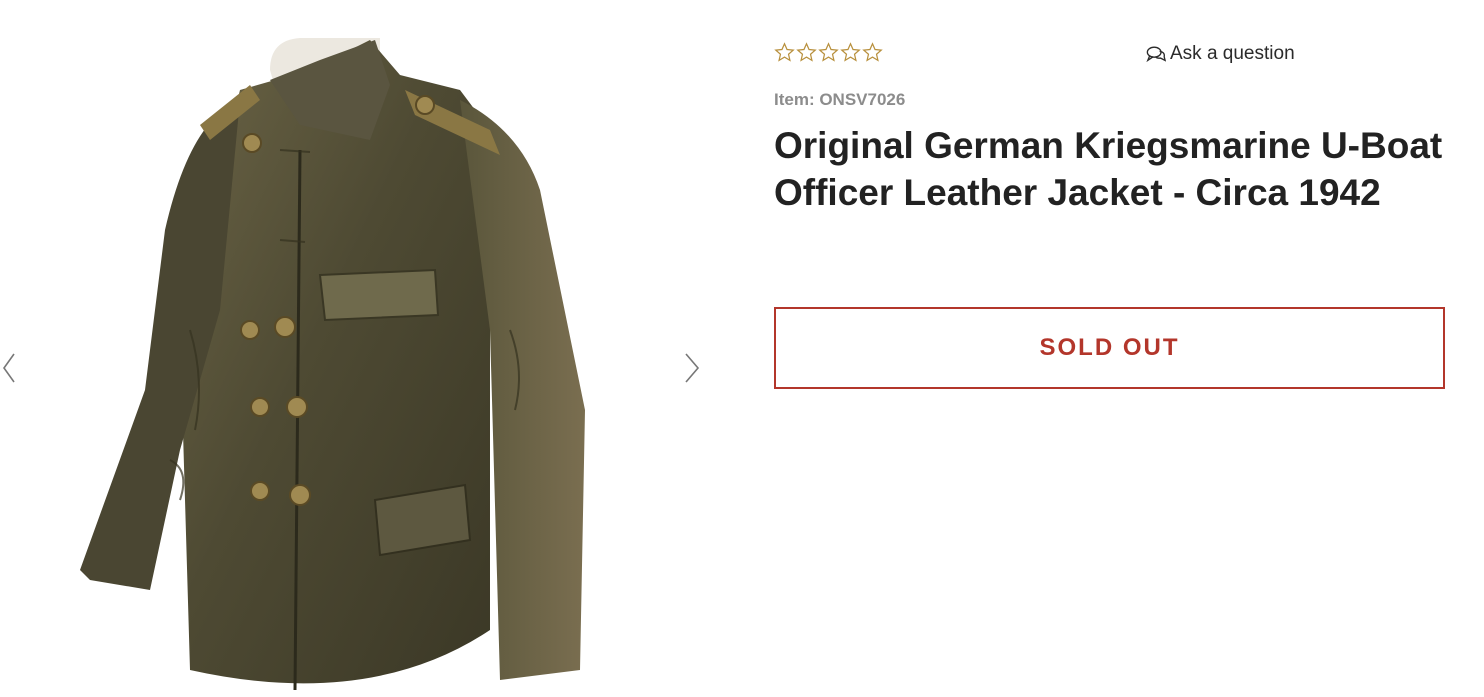  I want to click on chevron-left-icon, so click(11, 368).